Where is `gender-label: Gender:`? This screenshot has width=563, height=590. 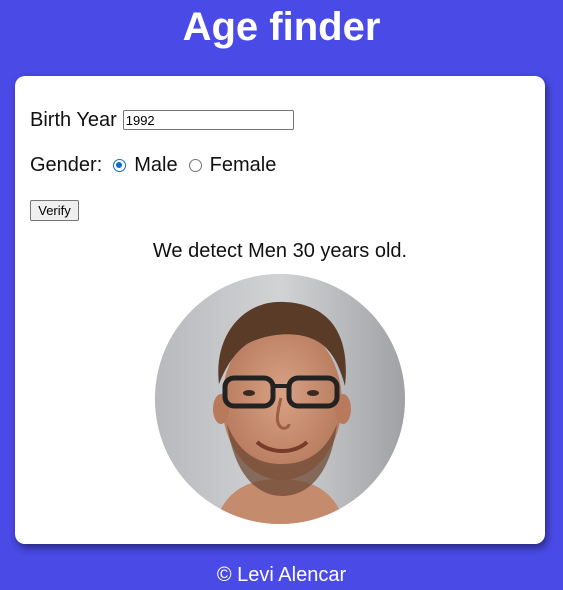 gender-label: Gender: is located at coordinates (66, 164).